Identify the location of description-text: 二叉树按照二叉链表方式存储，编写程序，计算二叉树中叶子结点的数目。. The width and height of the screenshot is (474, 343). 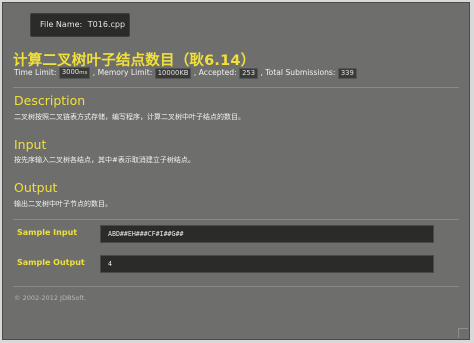
(129, 117).